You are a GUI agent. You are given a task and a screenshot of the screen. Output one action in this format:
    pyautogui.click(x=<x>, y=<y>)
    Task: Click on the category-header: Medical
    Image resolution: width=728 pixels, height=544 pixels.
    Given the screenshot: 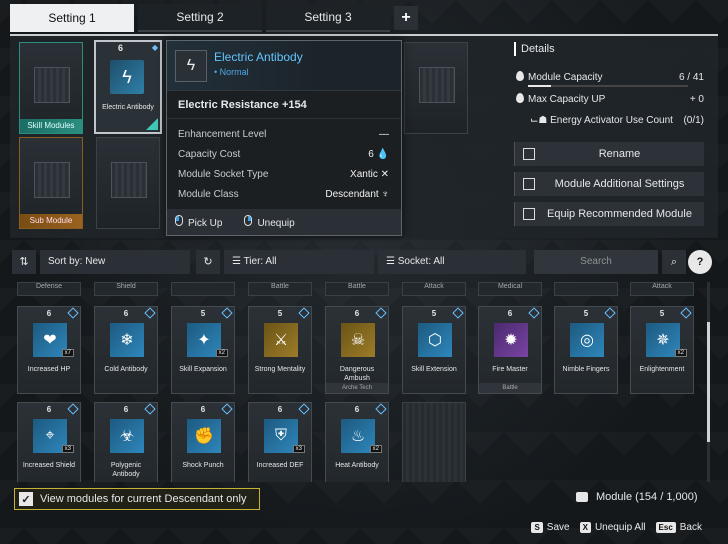 What is the action you would take?
    pyautogui.click(x=510, y=289)
    